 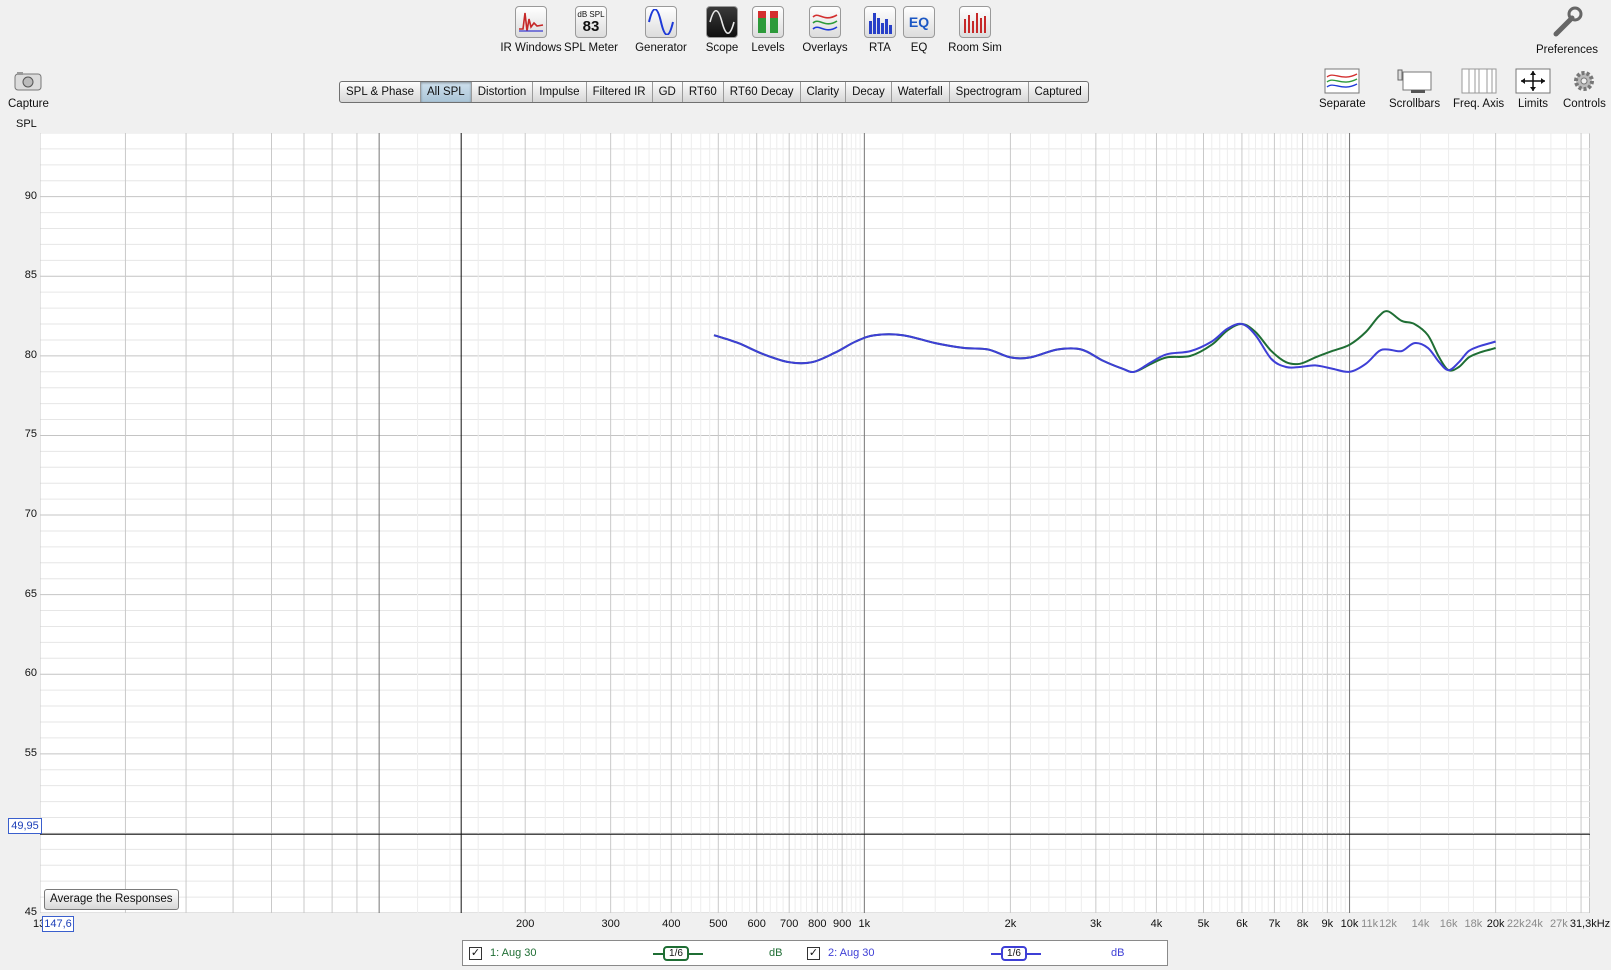 What do you see at coordinates (1342, 104) in the screenshot?
I see `separate-label: Separate` at bounding box center [1342, 104].